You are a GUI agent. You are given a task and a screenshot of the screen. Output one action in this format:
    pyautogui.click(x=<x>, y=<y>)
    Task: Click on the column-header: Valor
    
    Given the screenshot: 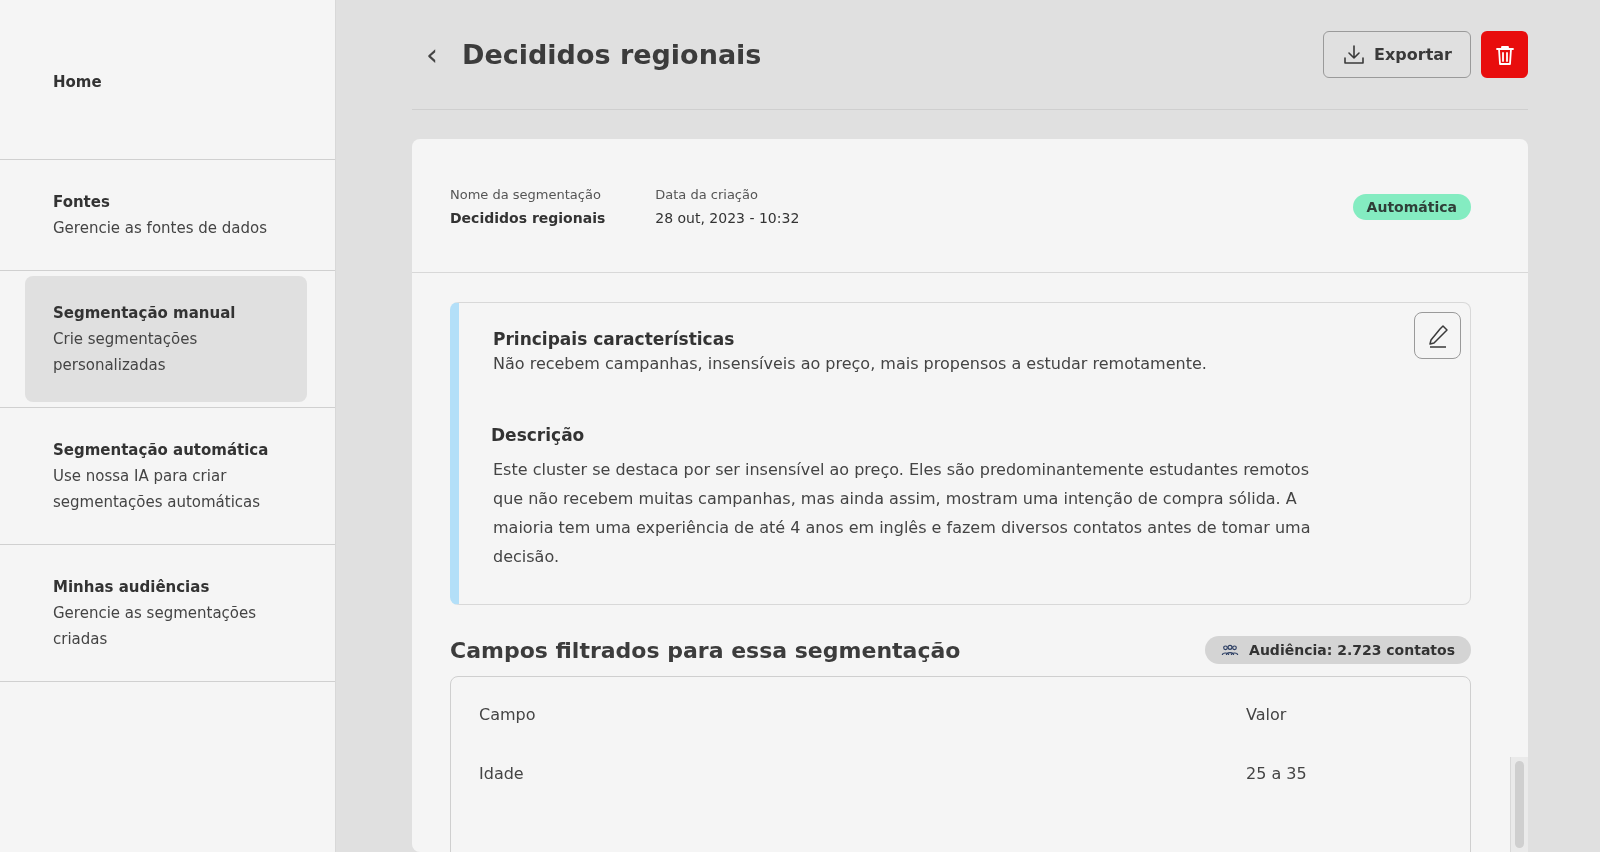 What is the action you would take?
    pyautogui.click(x=1267, y=714)
    